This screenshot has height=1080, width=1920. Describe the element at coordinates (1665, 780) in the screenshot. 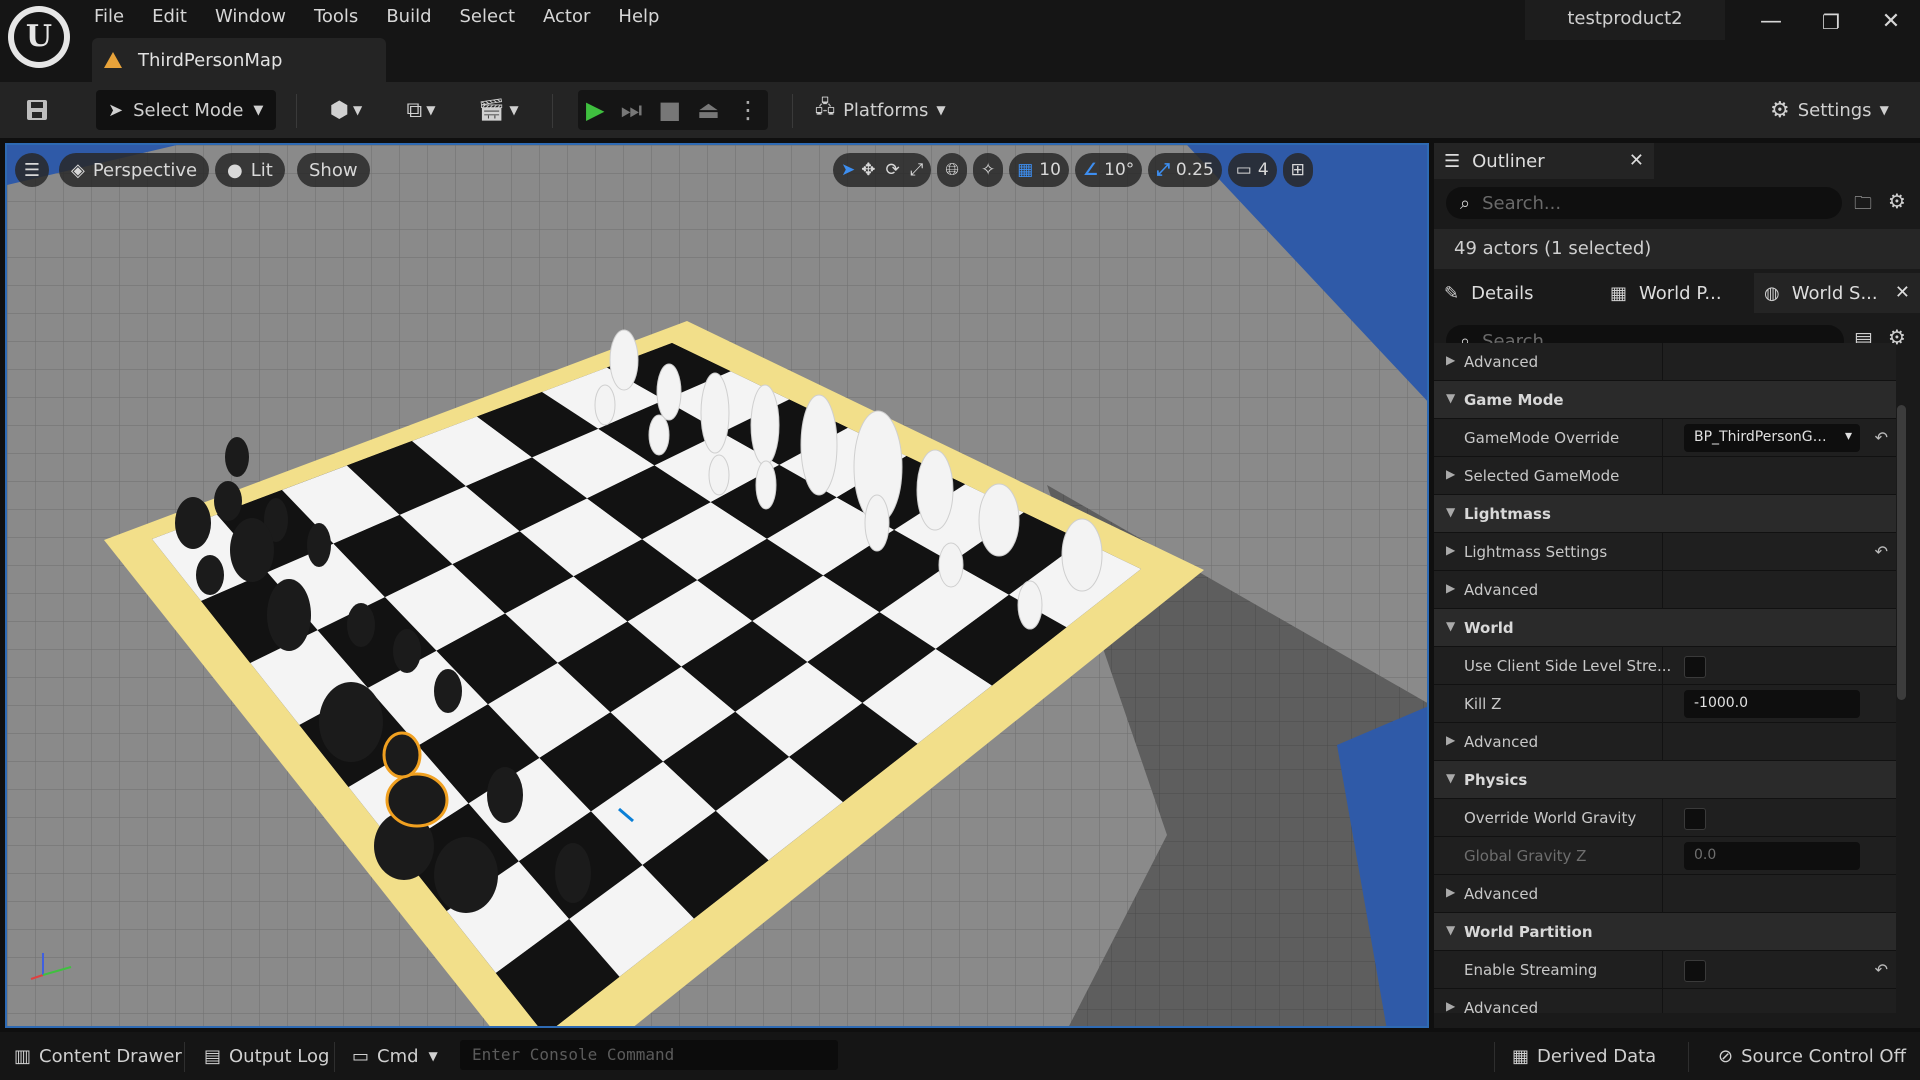

I see `property-category: ▼ Physics` at that location.